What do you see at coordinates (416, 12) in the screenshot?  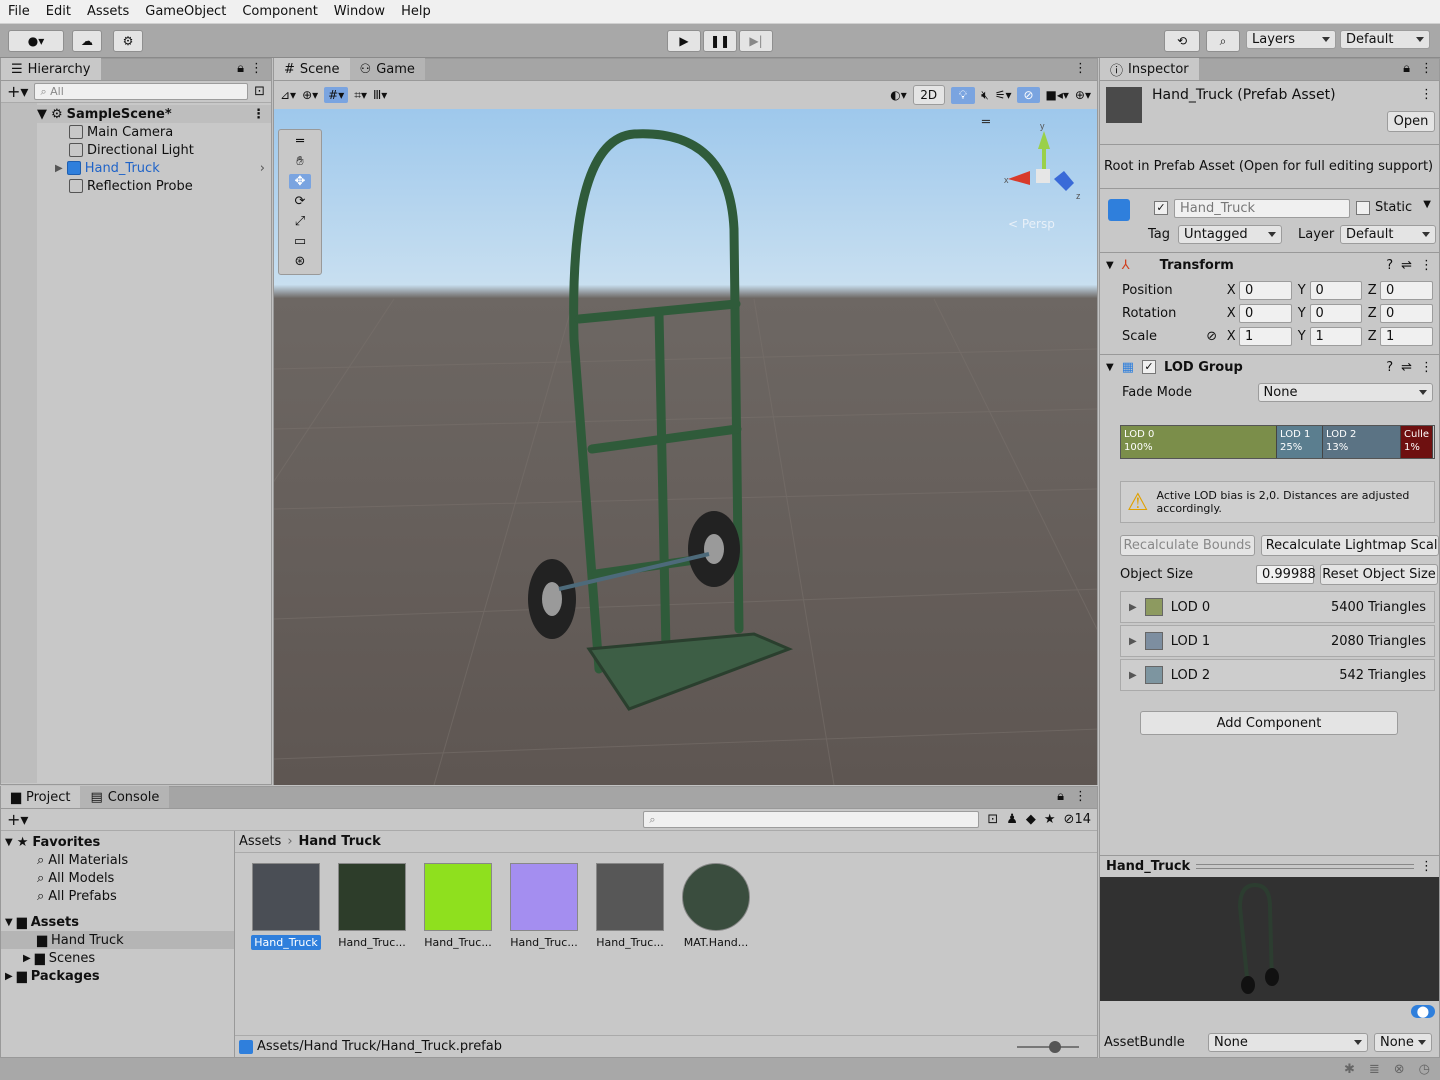 I see `menu-help: Help` at bounding box center [416, 12].